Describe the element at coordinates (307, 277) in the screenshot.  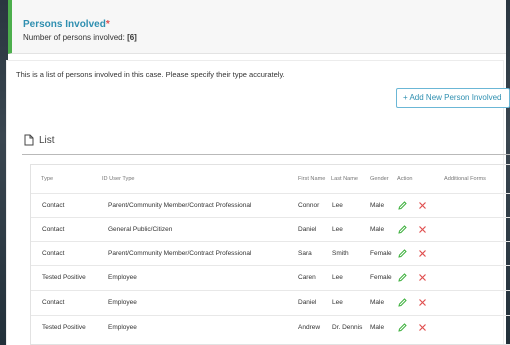
I see `cell-first-name: Caren` at that location.